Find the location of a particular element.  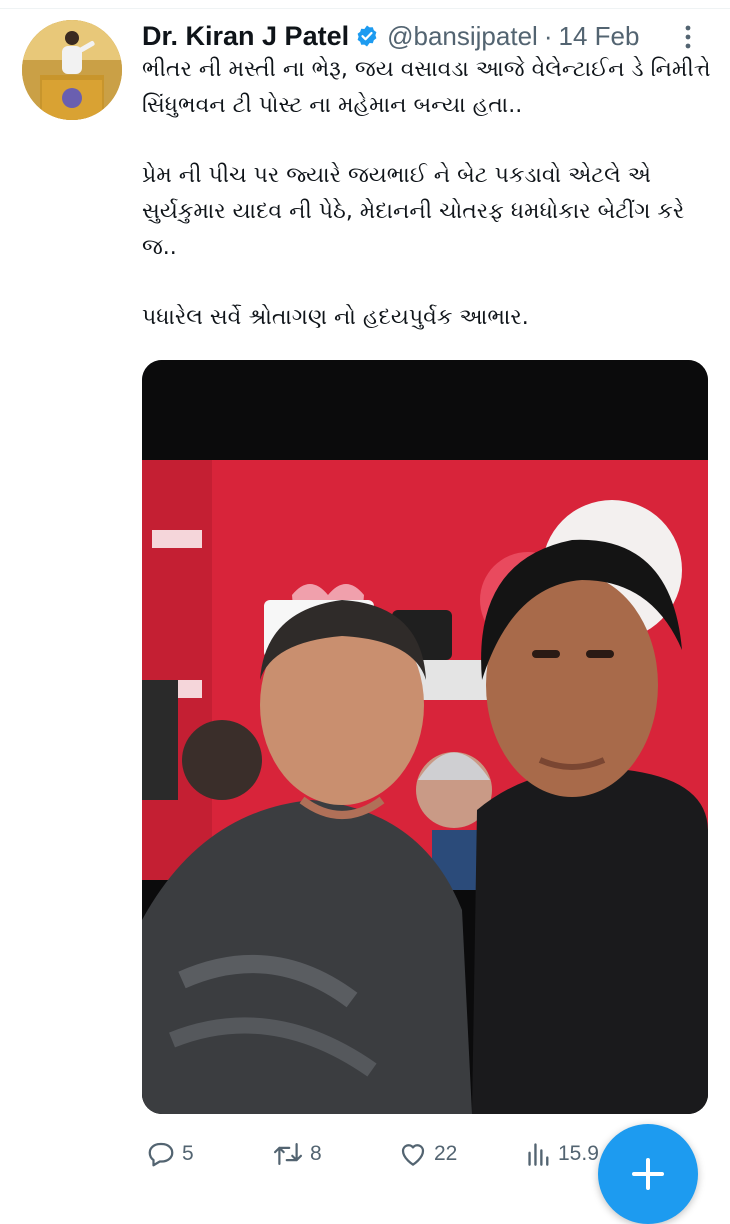

reply-count: 5 is located at coordinates (188, 1153).